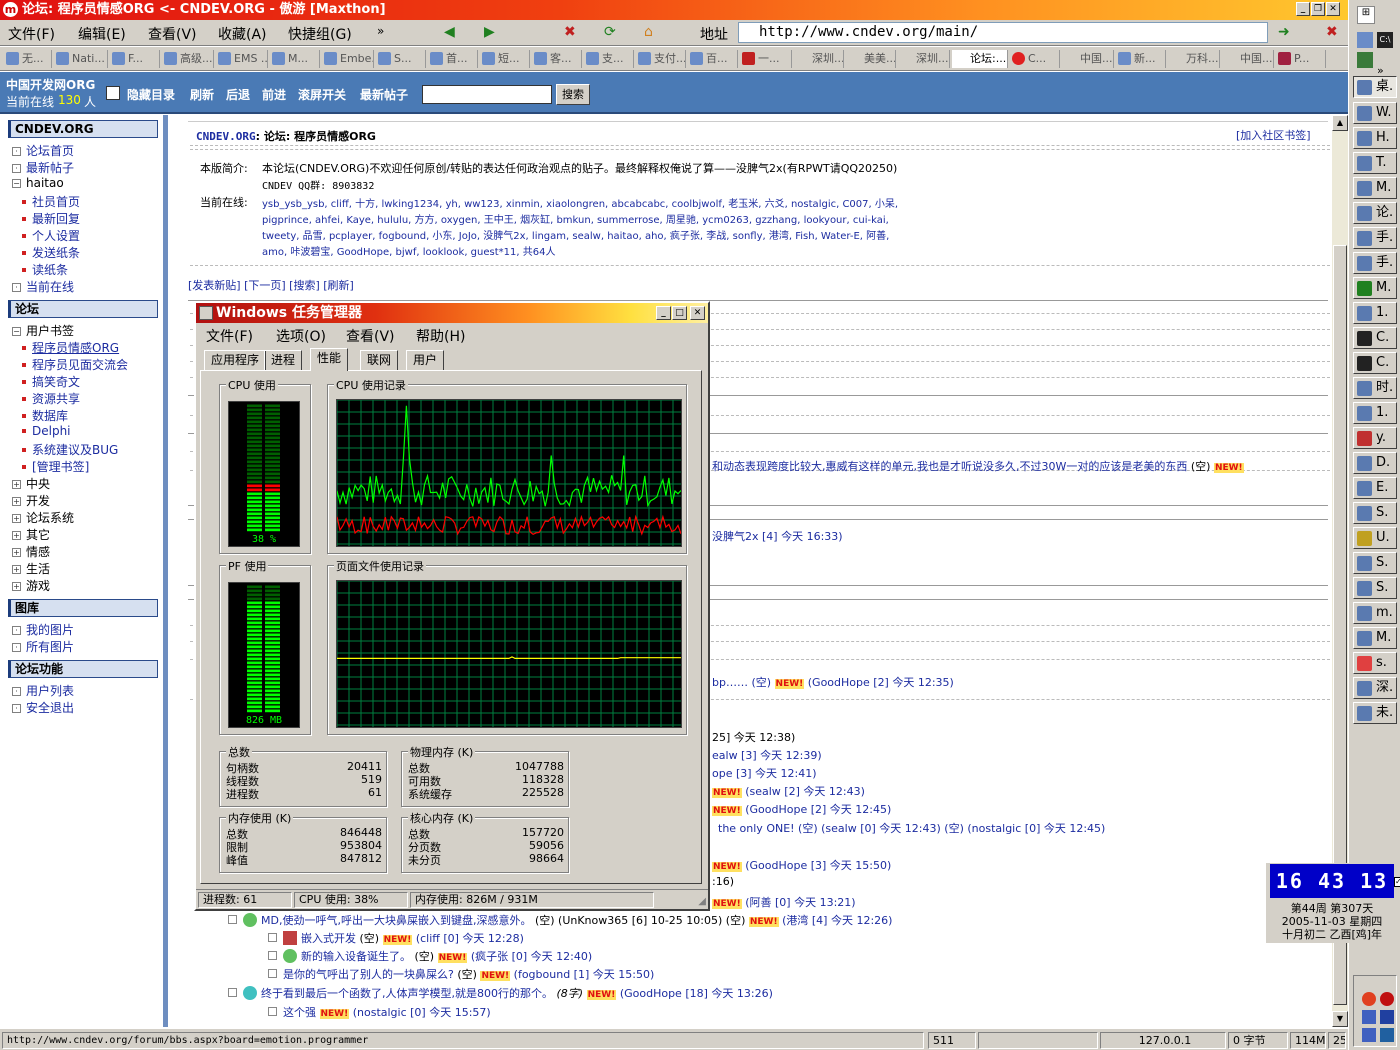  What do you see at coordinates (788, 791) in the screenshot?
I see `thread-fragment: NEW! (sealw [2] 今天 12:43)` at bounding box center [788, 791].